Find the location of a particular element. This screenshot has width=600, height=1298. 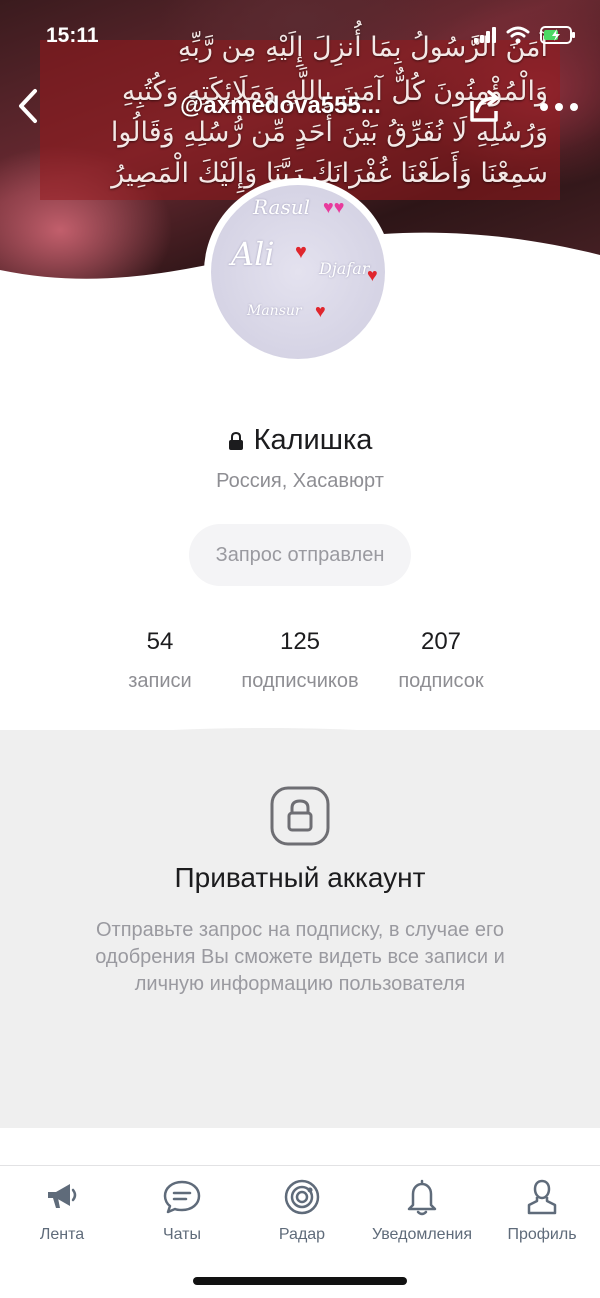

avatar-image: Rasul ♥♥ Ali ♥ Djafar ♥ Mansur ♥ is located at coordinates (298, 272).